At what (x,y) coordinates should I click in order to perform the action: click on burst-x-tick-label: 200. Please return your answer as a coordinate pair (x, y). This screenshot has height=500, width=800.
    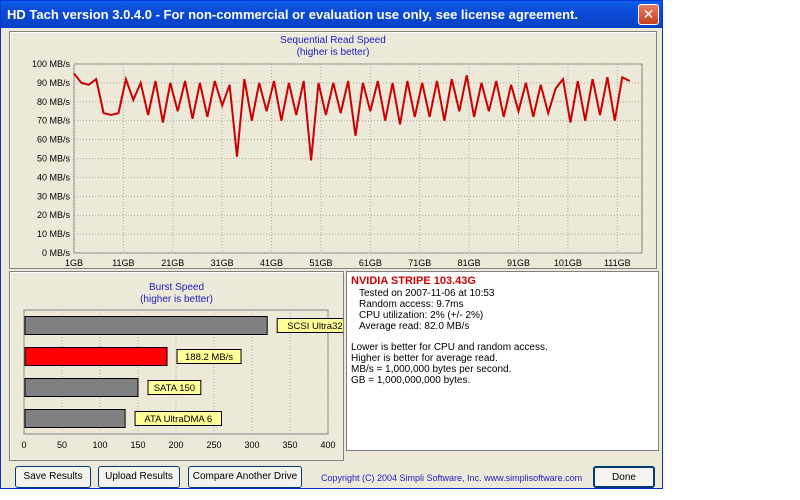
    Looking at the image, I should click on (175, 445).